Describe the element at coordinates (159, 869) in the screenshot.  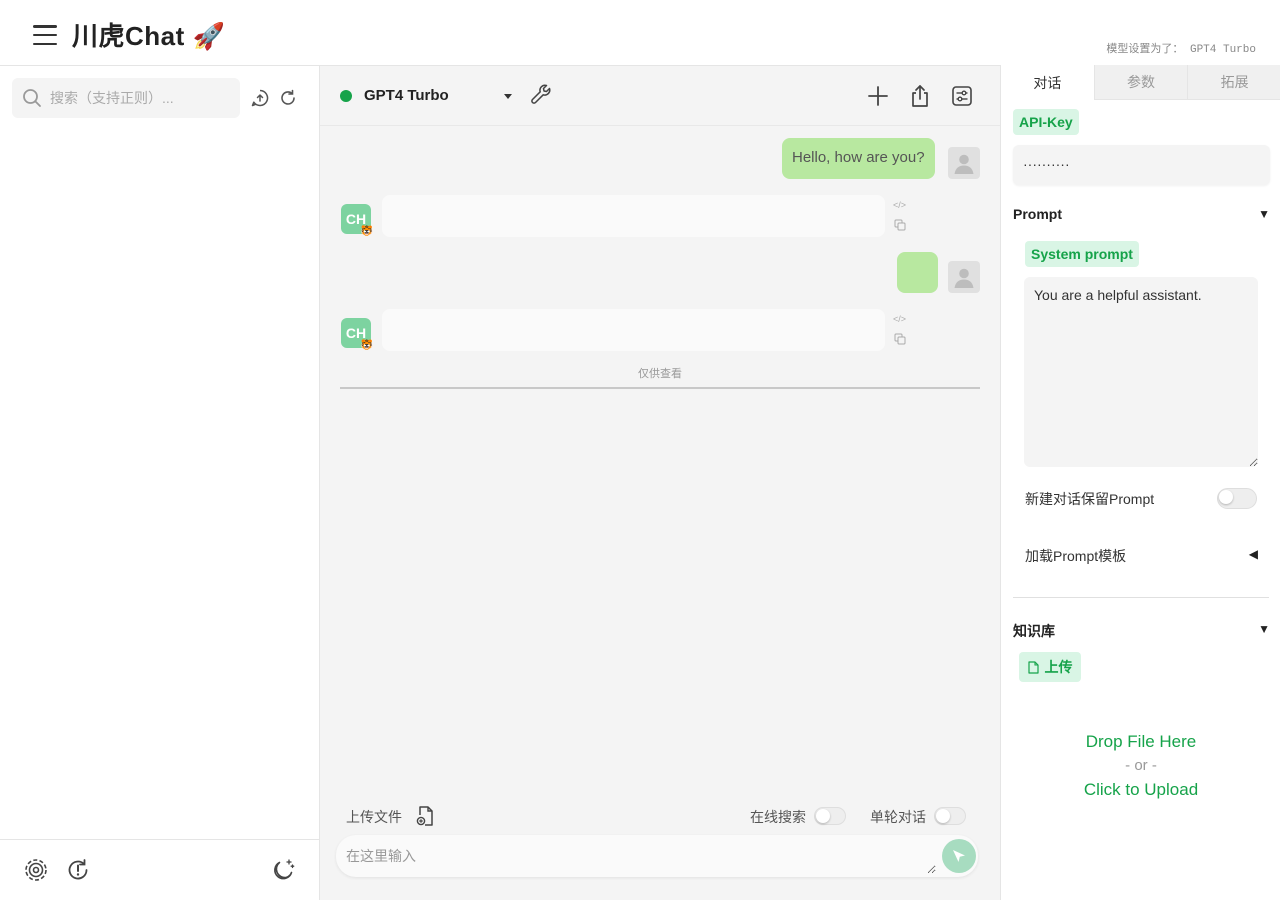
I see `sidebar-footer` at that location.